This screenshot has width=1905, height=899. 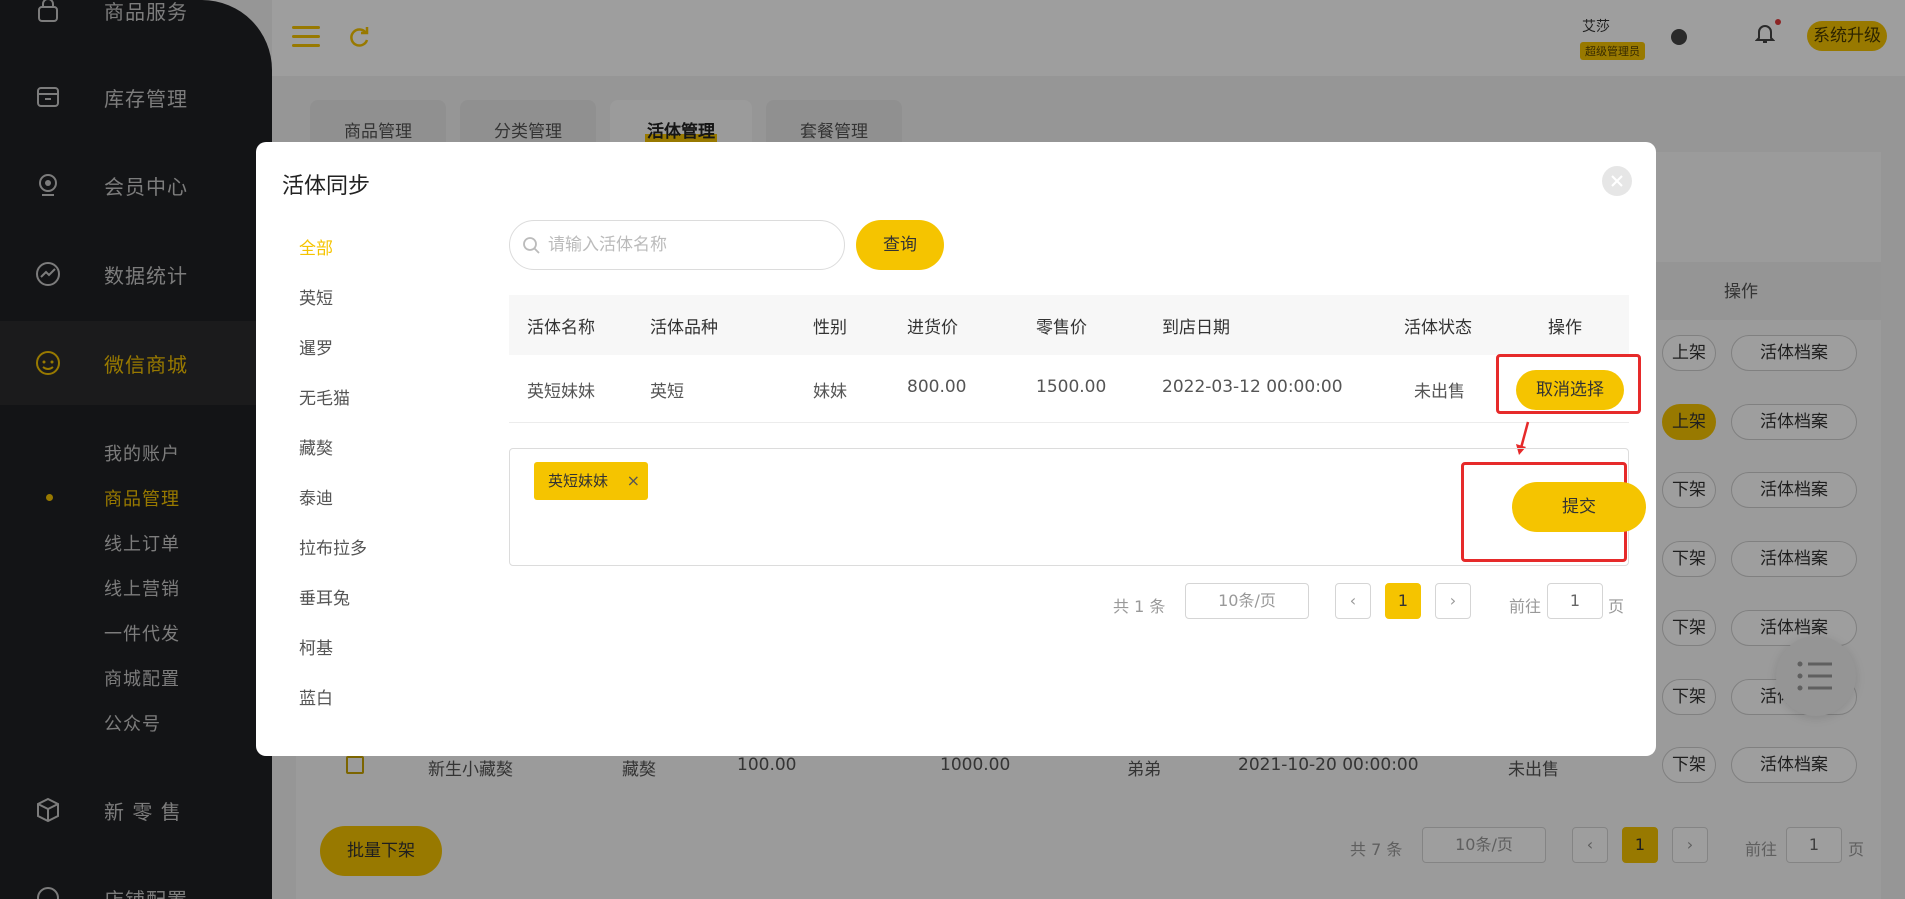 What do you see at coordinates (1252, 387) in the screenshot?
I see `cell-arrival-date: 2022-03-12 00:00:00` at bounding box center [1252, 387].